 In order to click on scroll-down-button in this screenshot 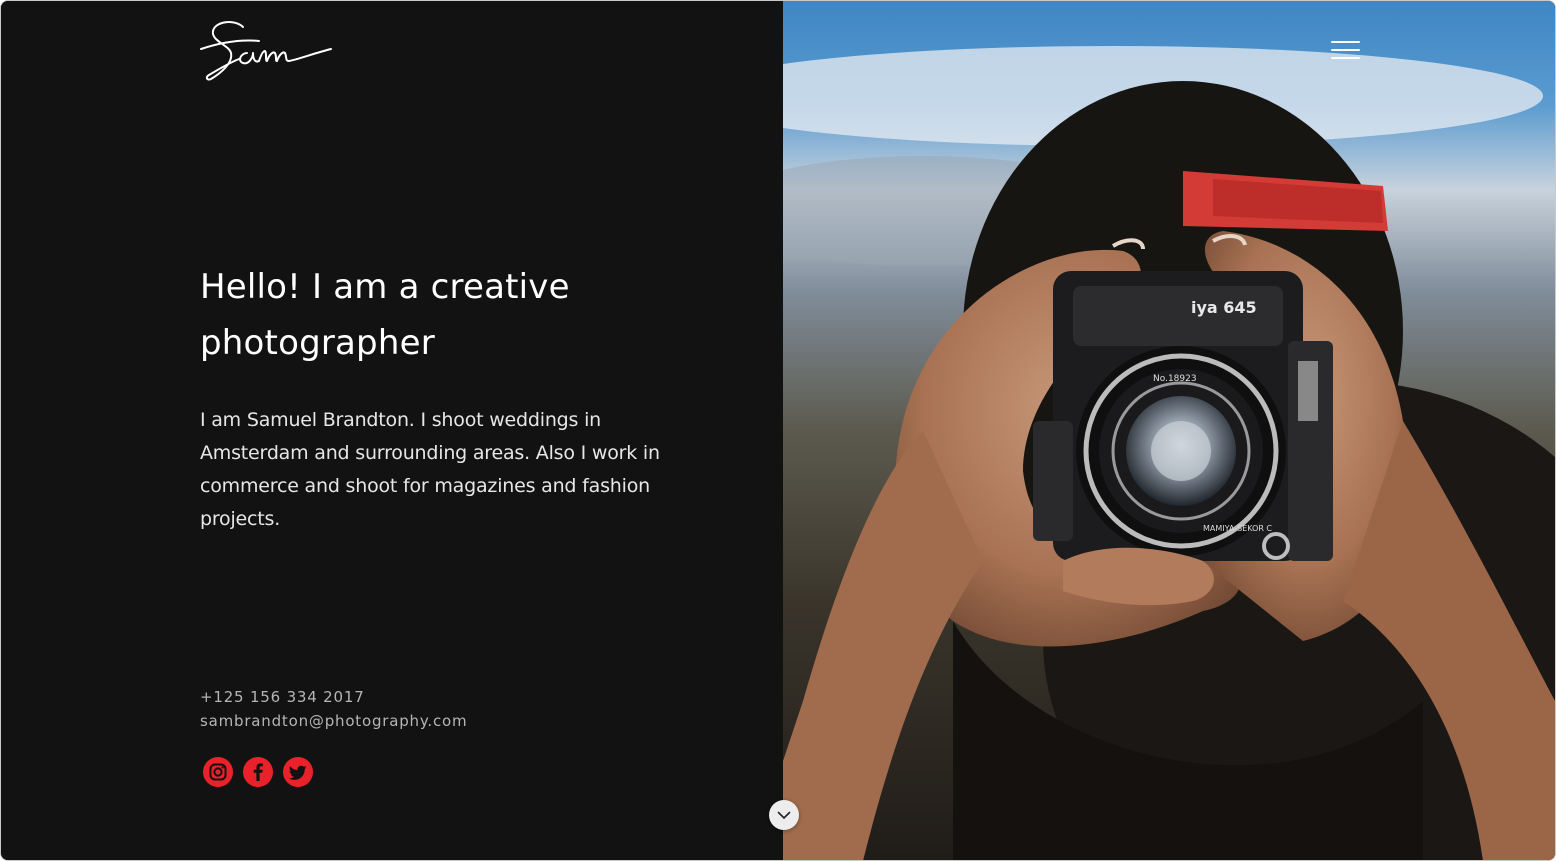, I will do `click(784, 815)`.